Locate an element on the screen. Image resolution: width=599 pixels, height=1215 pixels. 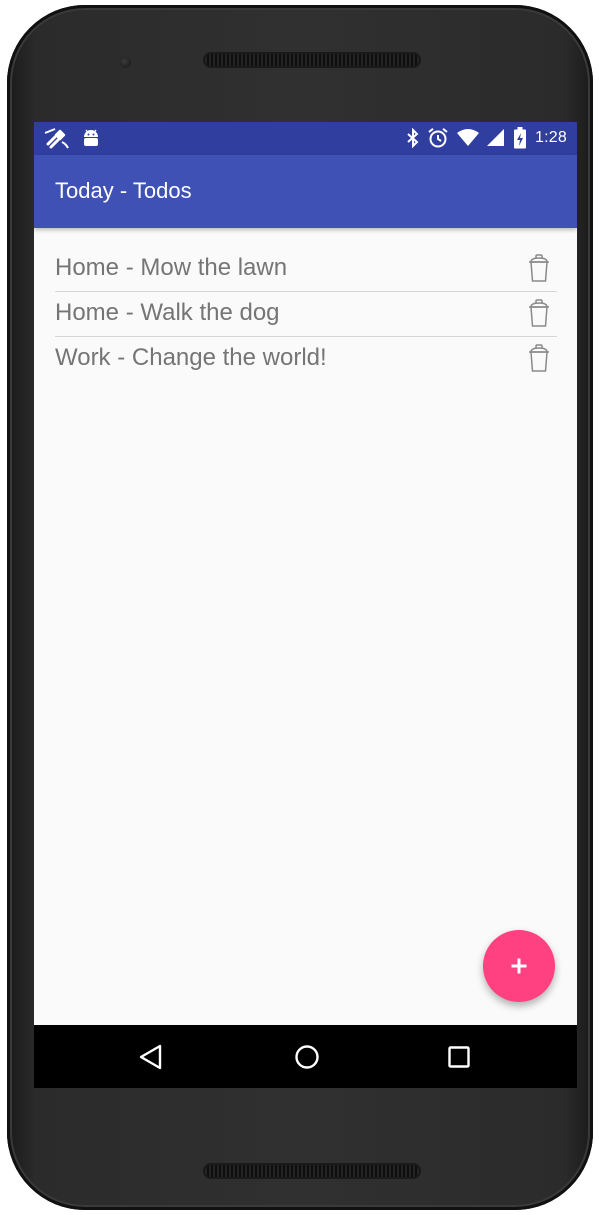
todo-item: Home - Mow the lawn is located at coordinates (306, 269).